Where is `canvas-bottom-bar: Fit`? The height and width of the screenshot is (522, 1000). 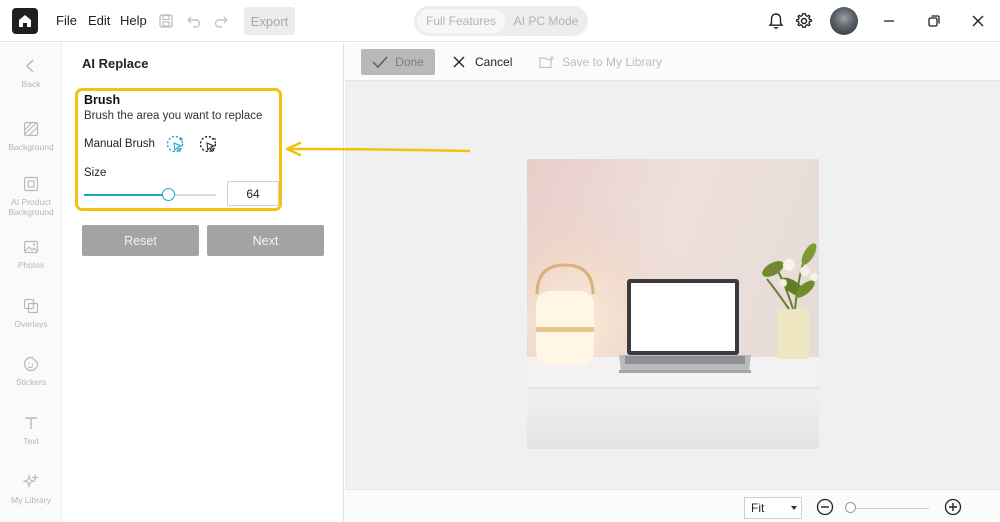
canvas-bottom-bar: Fit is located at coordinates (672, 505).